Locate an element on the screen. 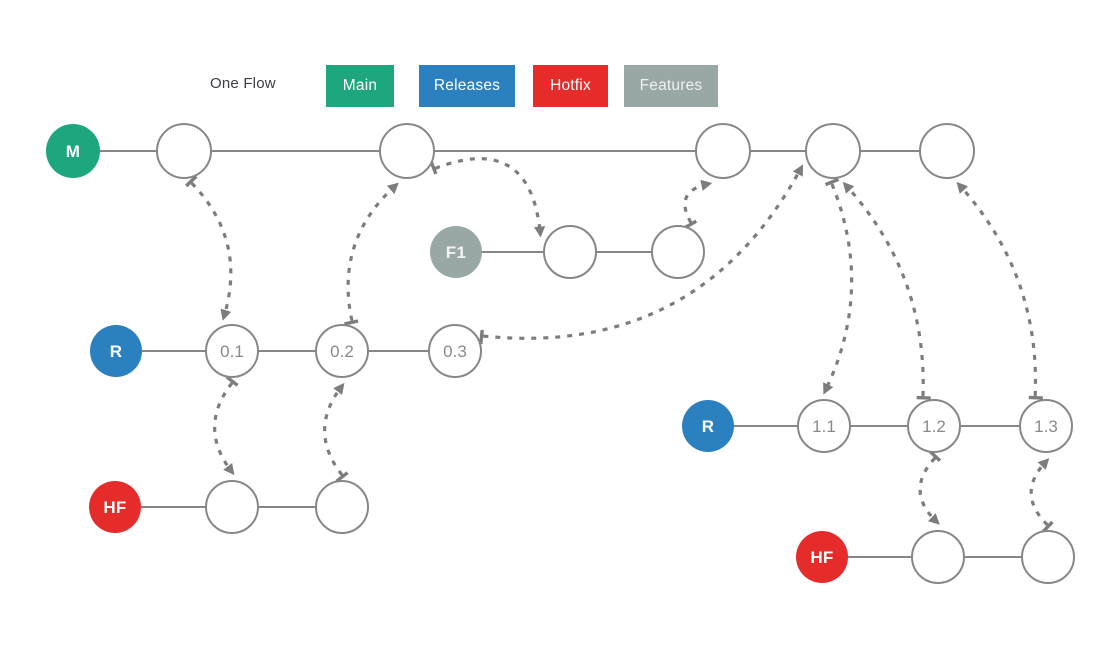 The image size is (1110, 660). commit-node-f11 is located at coordinates (570, 252).